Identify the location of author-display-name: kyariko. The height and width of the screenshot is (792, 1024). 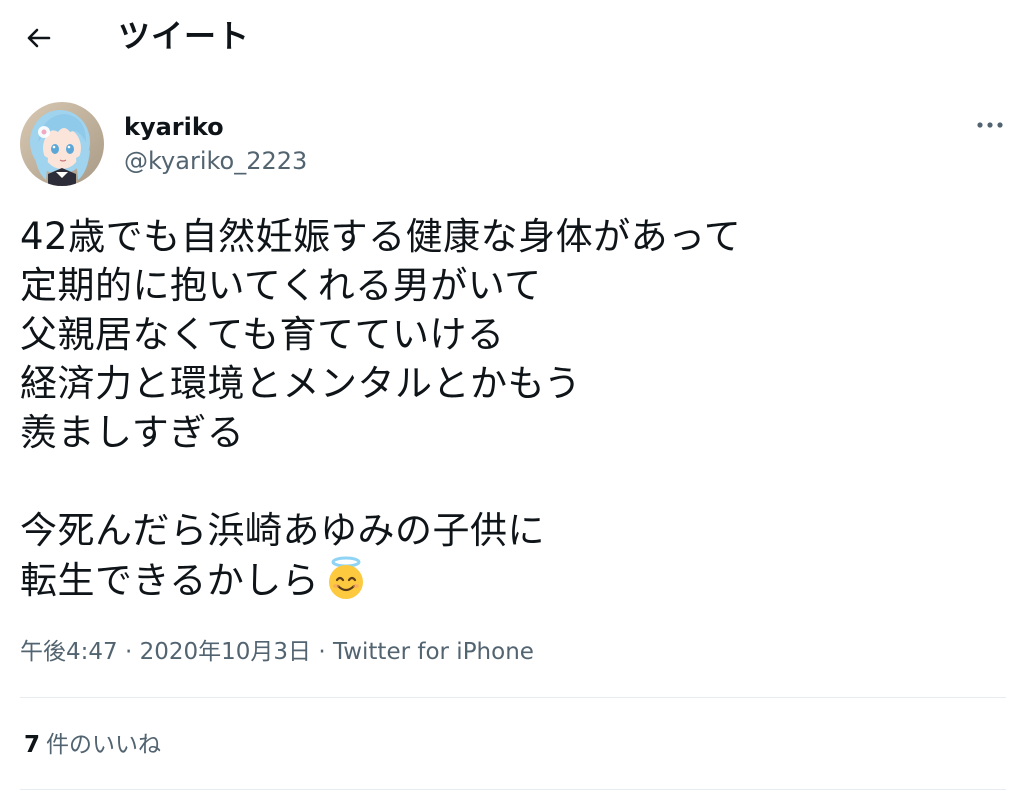
(174, 127).